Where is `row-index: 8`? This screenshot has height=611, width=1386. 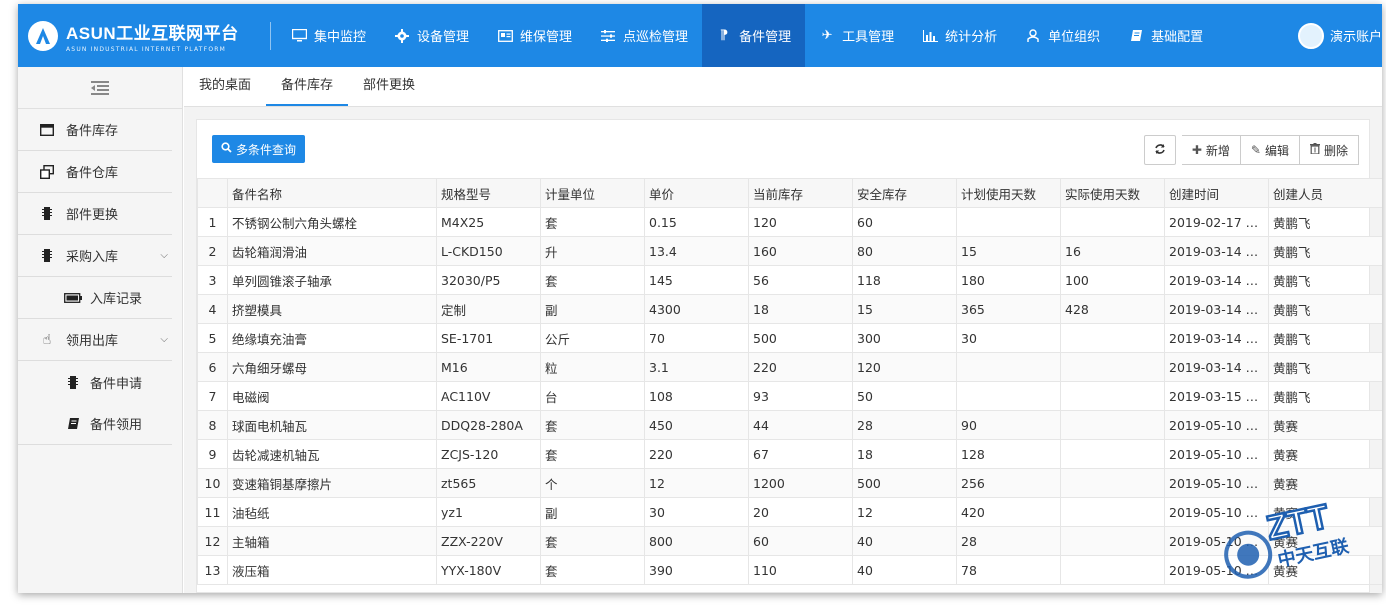 row-index: 8 is located at coordinates (212, 425).